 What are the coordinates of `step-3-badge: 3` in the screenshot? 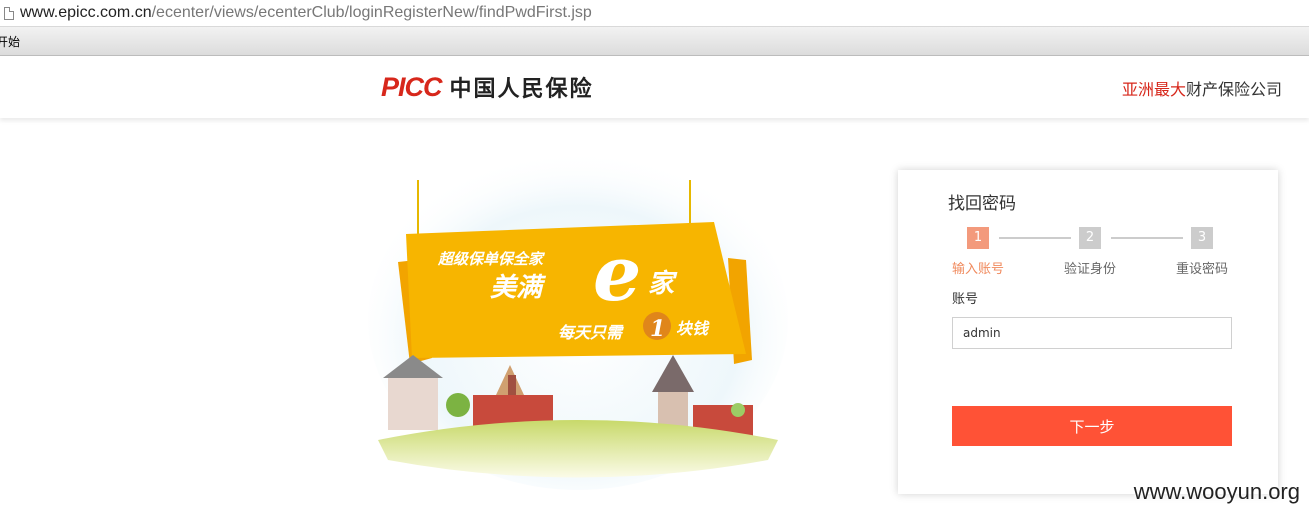 It's located at (1202, 238).